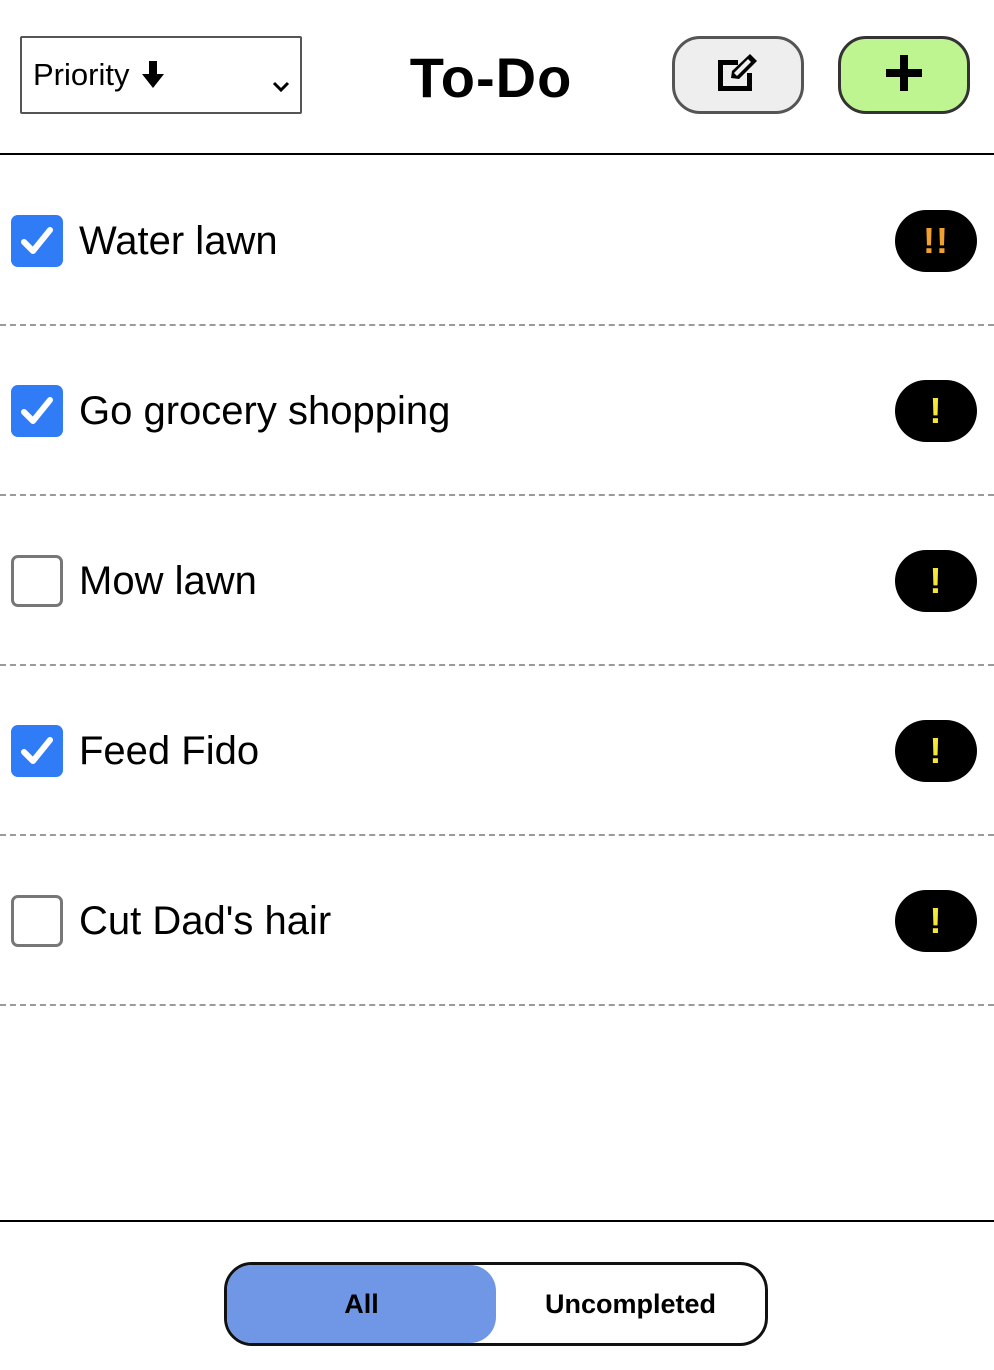  What do you see at coordinates (265, 411) in the screenshot?
I see `todo-label: Go grocery shopping` at bounding box center [265, 411].